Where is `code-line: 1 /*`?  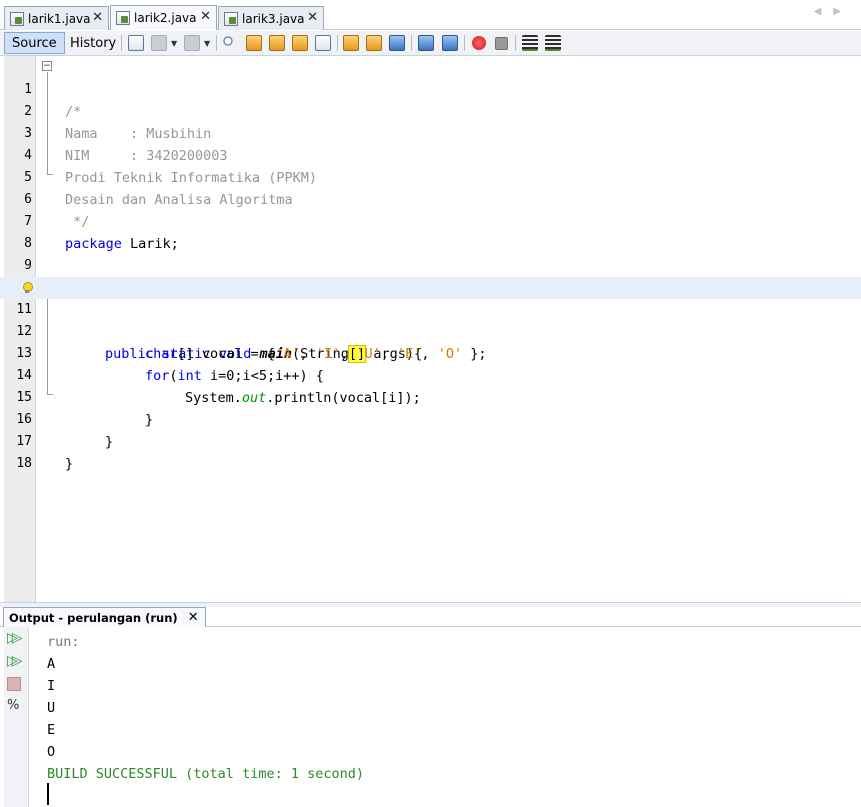 code-line: 1 /* is located at coordinates (430, 88).